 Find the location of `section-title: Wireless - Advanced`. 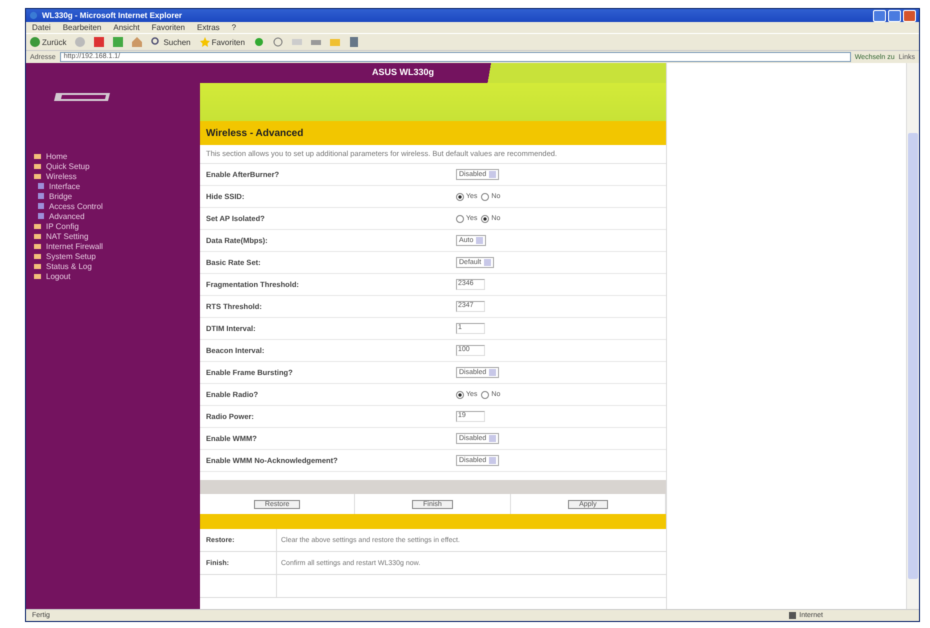

section-title: Wireless - Advanced is located at coordinates (433, 133).